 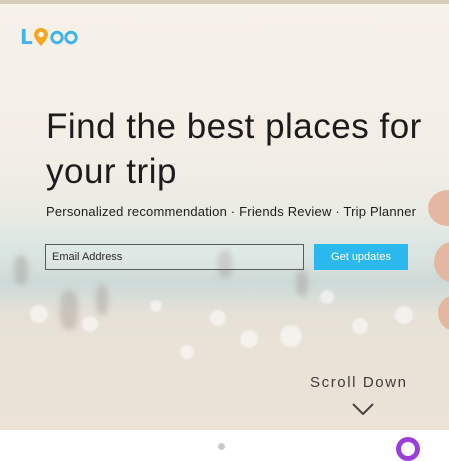 What do you see at coordinates (224, 2) in the screenshot?
I see `top-strip` at bounding box center [224, 2].